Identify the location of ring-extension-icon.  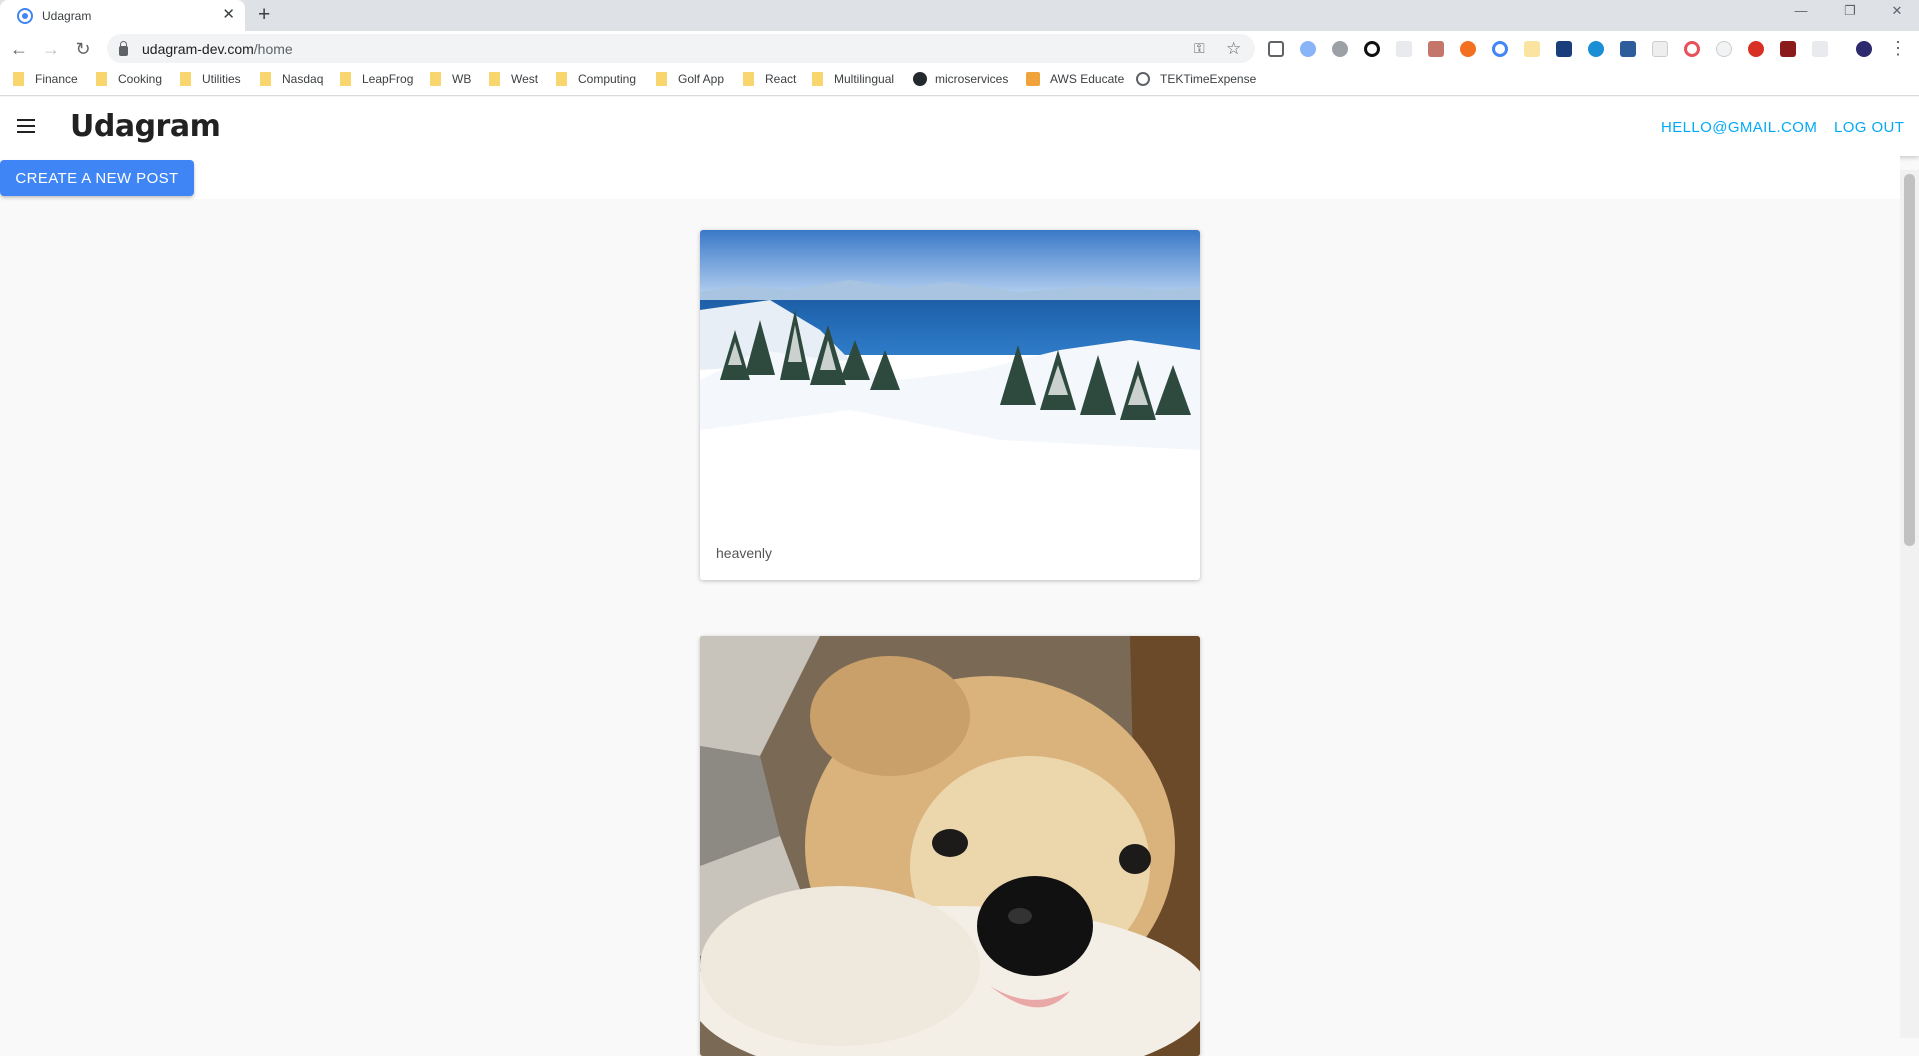
(1372, 49).